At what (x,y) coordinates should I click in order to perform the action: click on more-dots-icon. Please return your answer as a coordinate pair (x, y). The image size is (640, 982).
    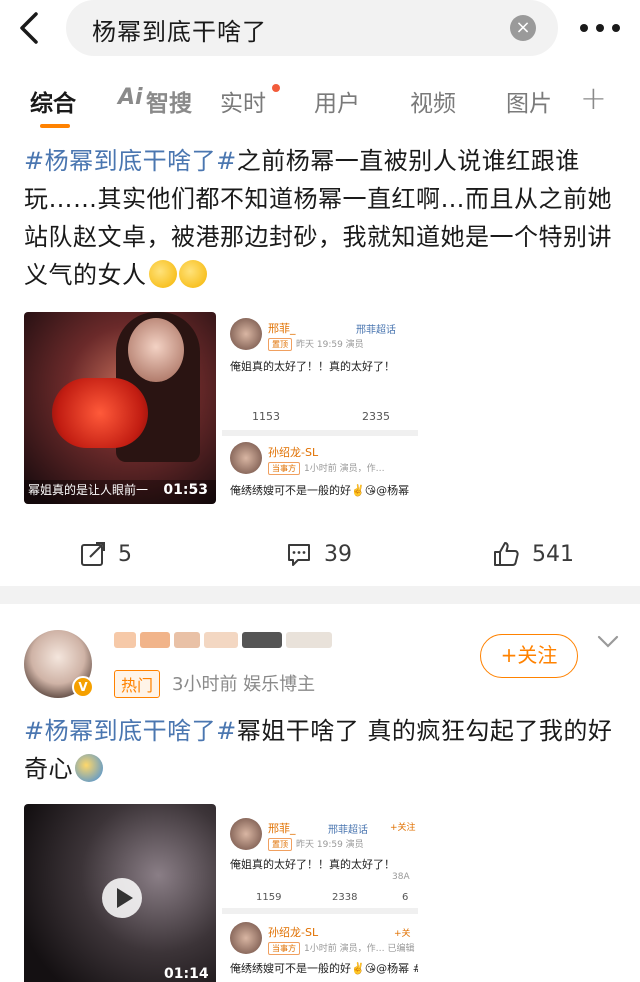
    Looking at the image, I should click on (600, 28).